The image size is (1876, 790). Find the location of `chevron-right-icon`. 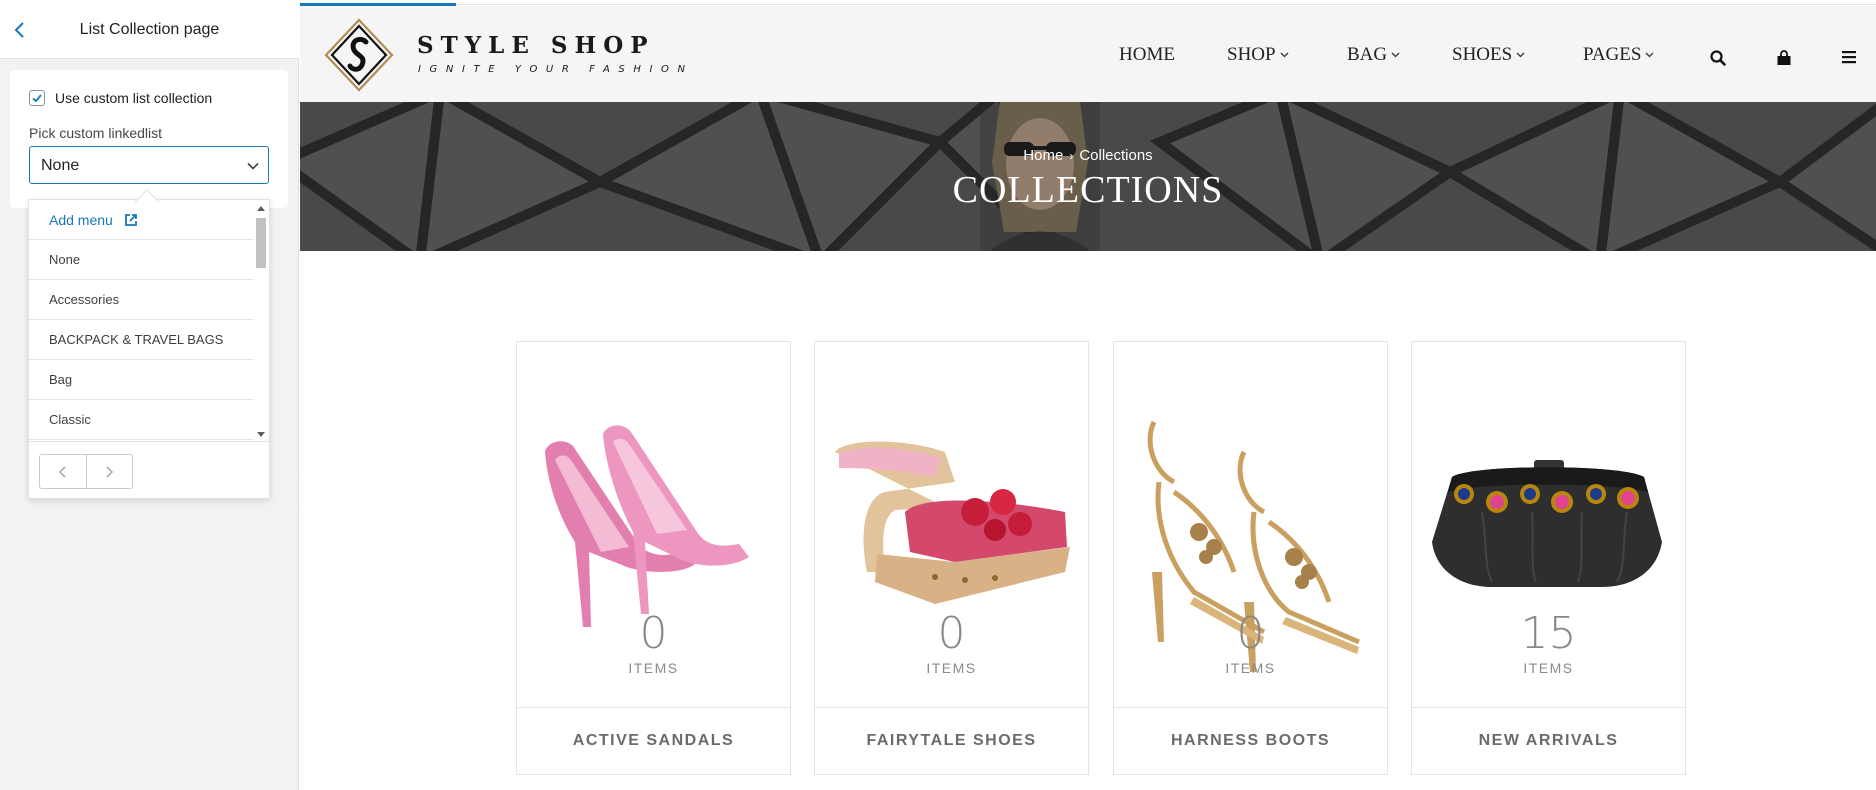

chevron-right-icon is located at coordinates (110, 471).